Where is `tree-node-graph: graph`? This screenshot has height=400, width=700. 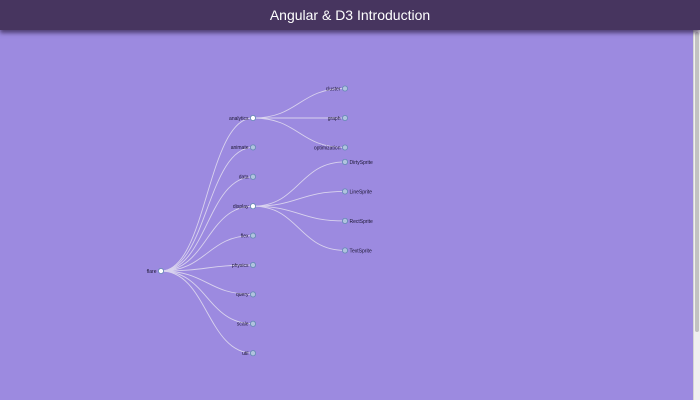 tree-node-graph: graph is located at coordinates (338, 118).